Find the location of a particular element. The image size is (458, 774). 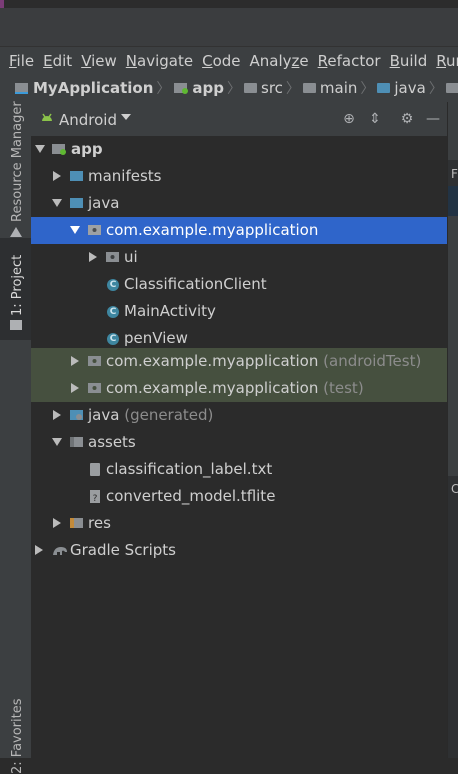

breadcrumb-main: main is located at coordinates (329, 88).